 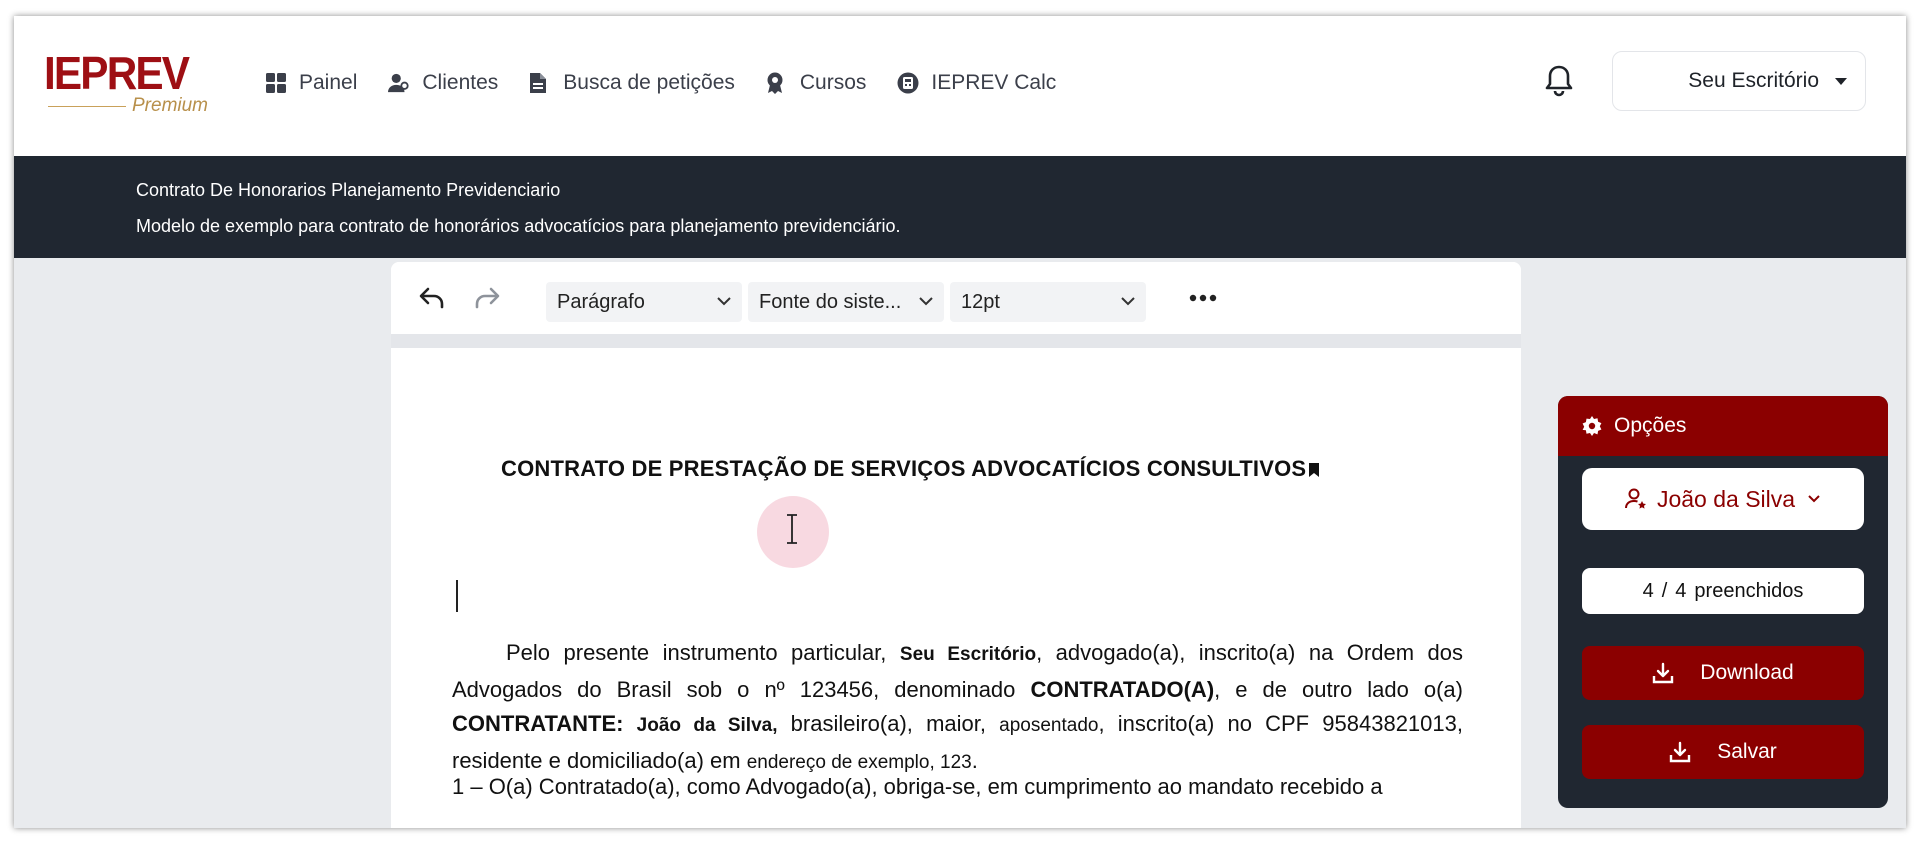 I want to click on redo-icon, so click(x=487, y=298).